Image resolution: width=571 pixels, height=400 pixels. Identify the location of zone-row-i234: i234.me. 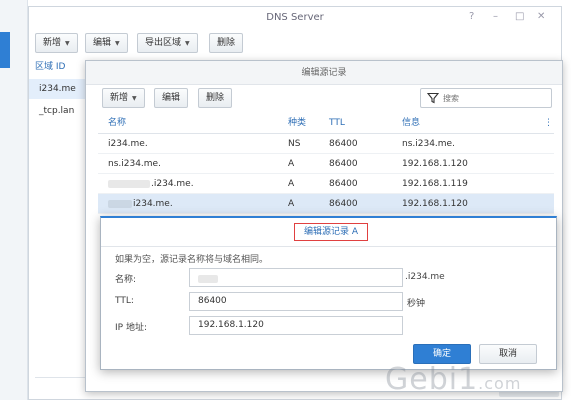
(61, 89).